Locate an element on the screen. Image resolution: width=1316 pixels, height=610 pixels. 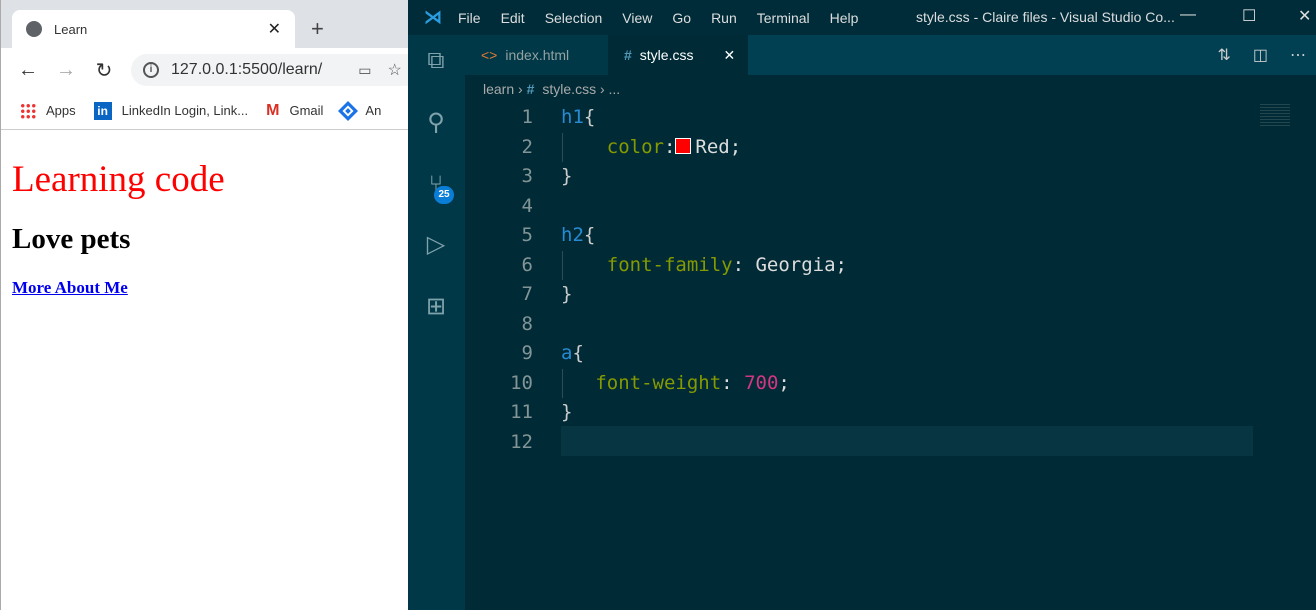
token-val: ; is located at coordinates (784, 382).